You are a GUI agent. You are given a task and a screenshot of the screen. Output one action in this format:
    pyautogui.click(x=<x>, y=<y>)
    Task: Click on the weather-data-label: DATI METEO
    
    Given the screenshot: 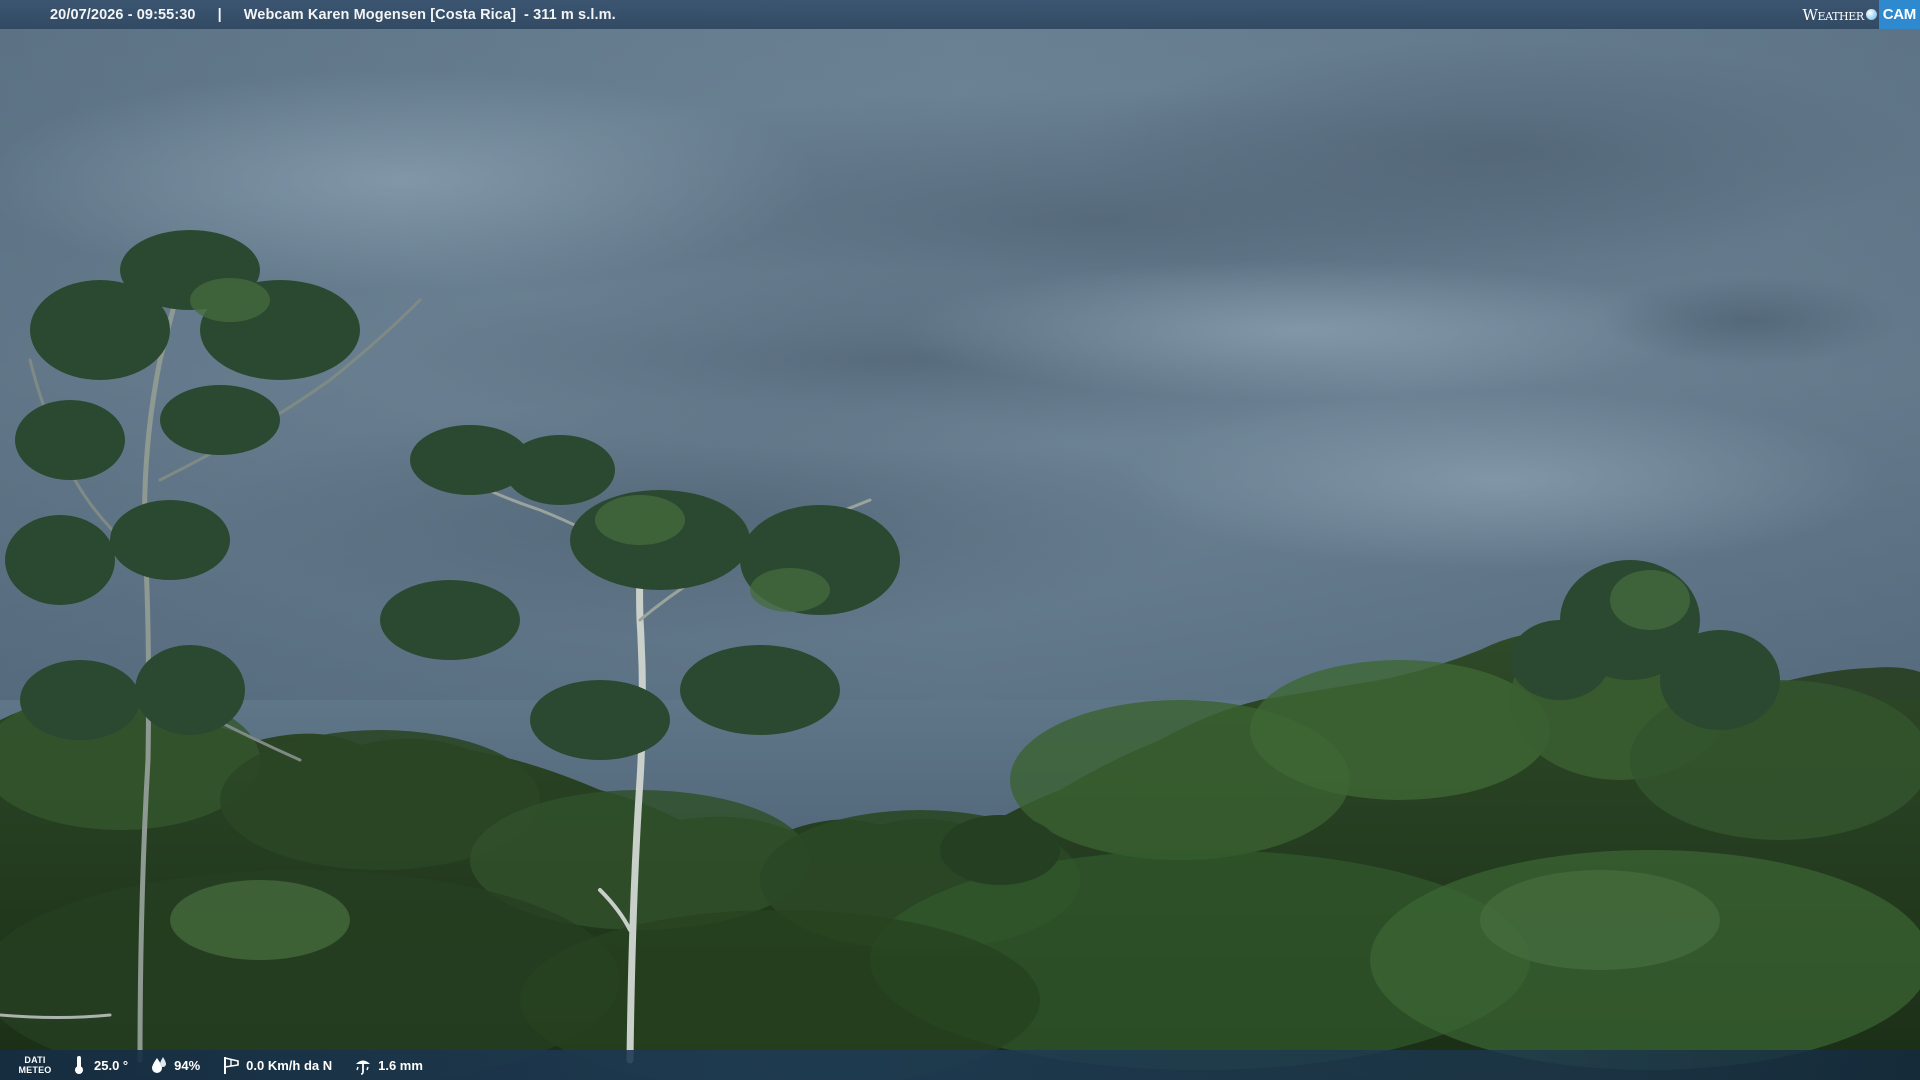 What is the action you would take?
    pyautogui.click(x=35, y=1065)
    